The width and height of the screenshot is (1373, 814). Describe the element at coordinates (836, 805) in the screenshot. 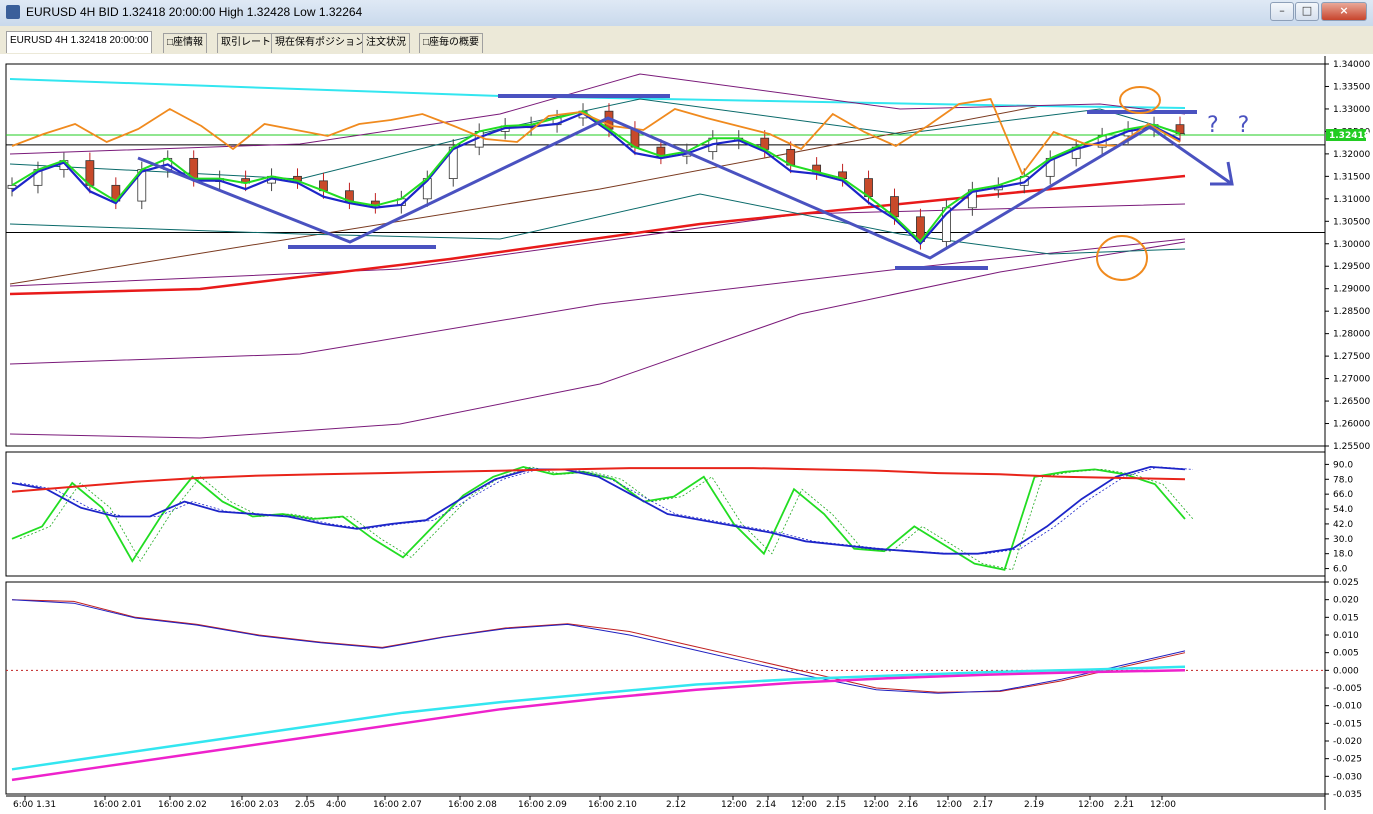

I see `time-tick-label: 2.15` at that location.